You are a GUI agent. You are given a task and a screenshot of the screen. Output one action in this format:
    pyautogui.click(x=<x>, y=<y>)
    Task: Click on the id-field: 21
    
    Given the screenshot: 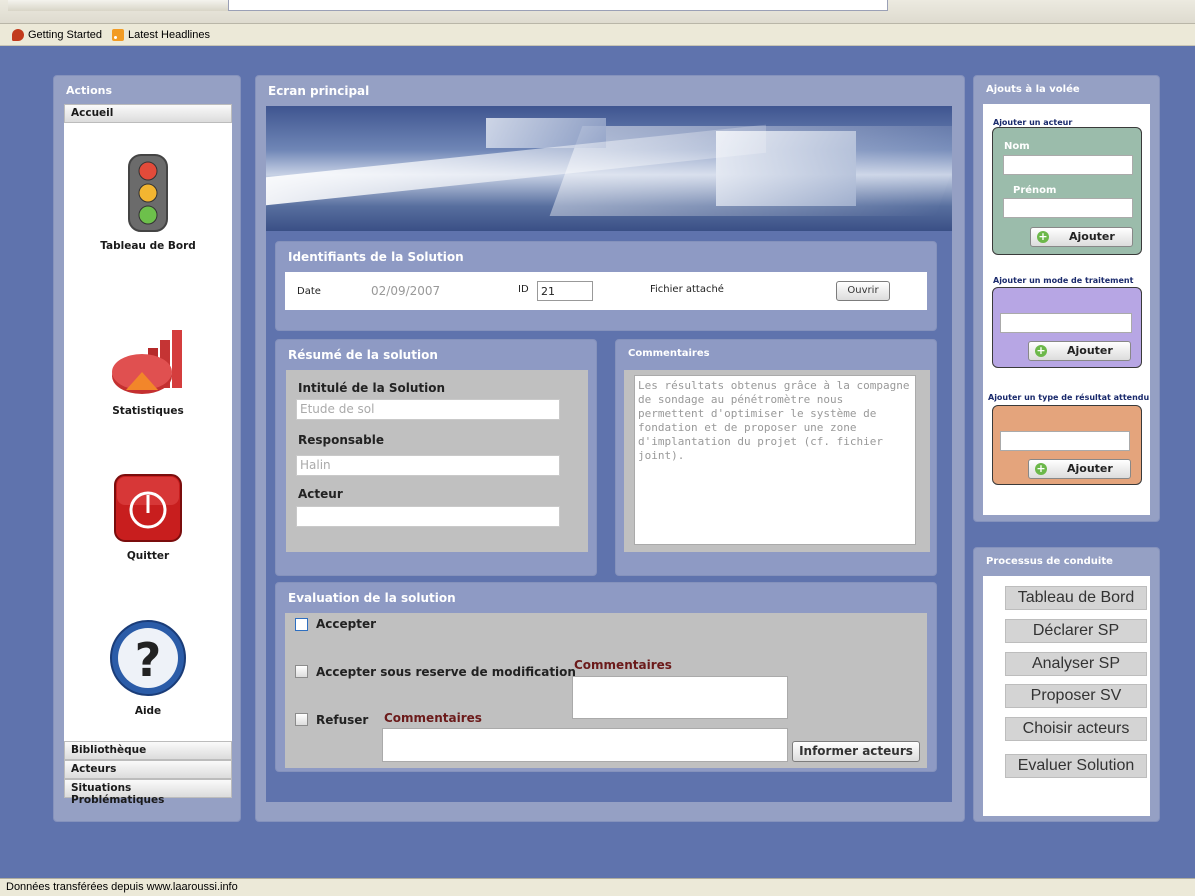 What is the action you would take?
    pyautogui.click(x=565, y=291)
    